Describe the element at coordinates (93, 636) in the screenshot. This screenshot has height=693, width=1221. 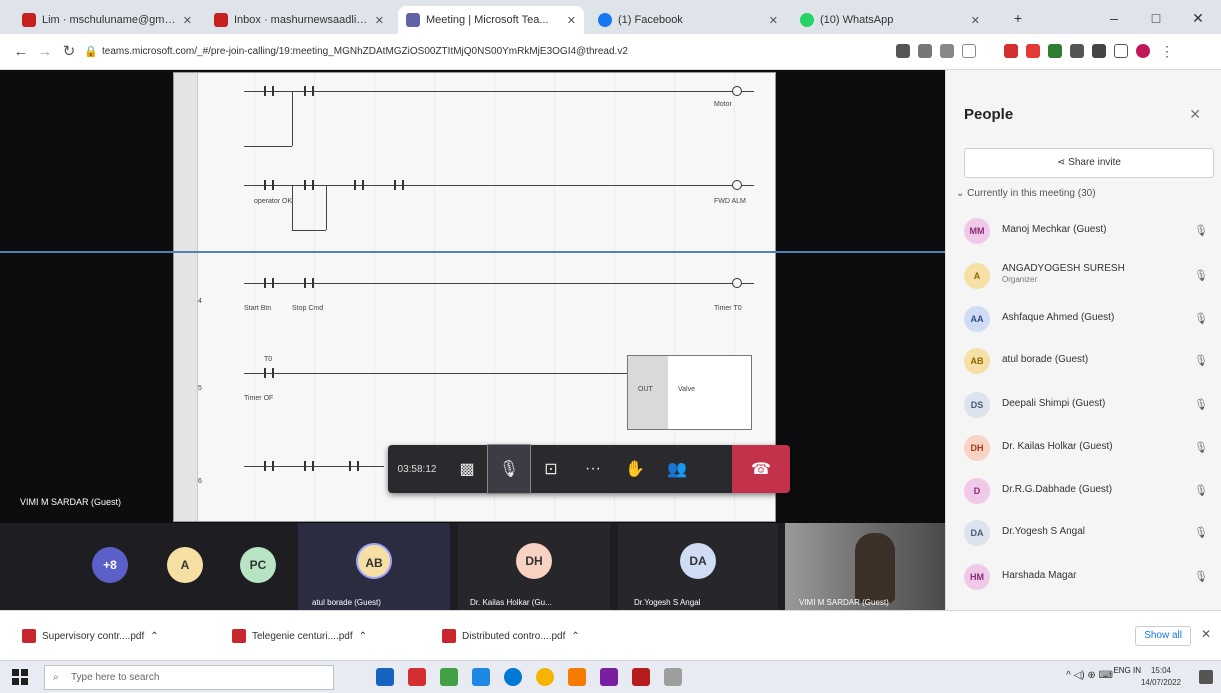
I see `download-filename: Supervisory contr....pdf` at that location.